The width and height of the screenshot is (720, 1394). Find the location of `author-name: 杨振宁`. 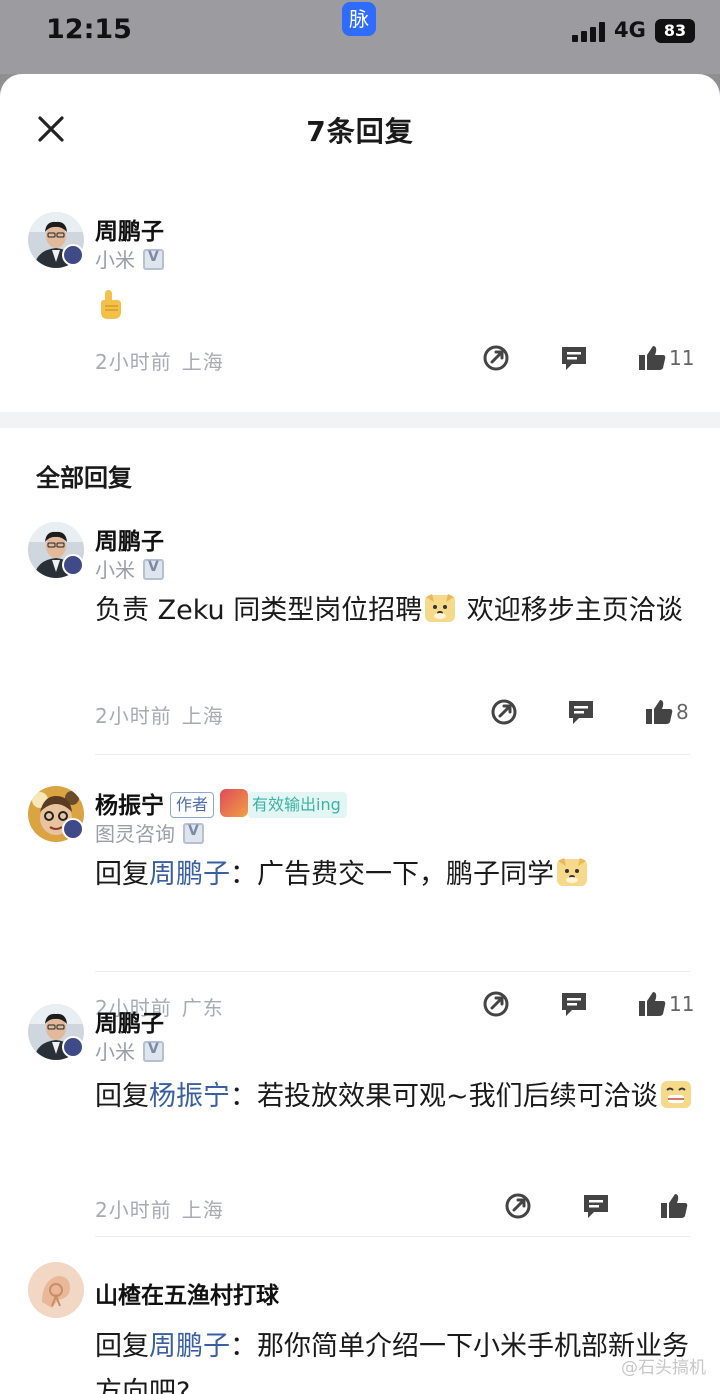

author-name: 杨振宁 is located at coordinates (129, 806).